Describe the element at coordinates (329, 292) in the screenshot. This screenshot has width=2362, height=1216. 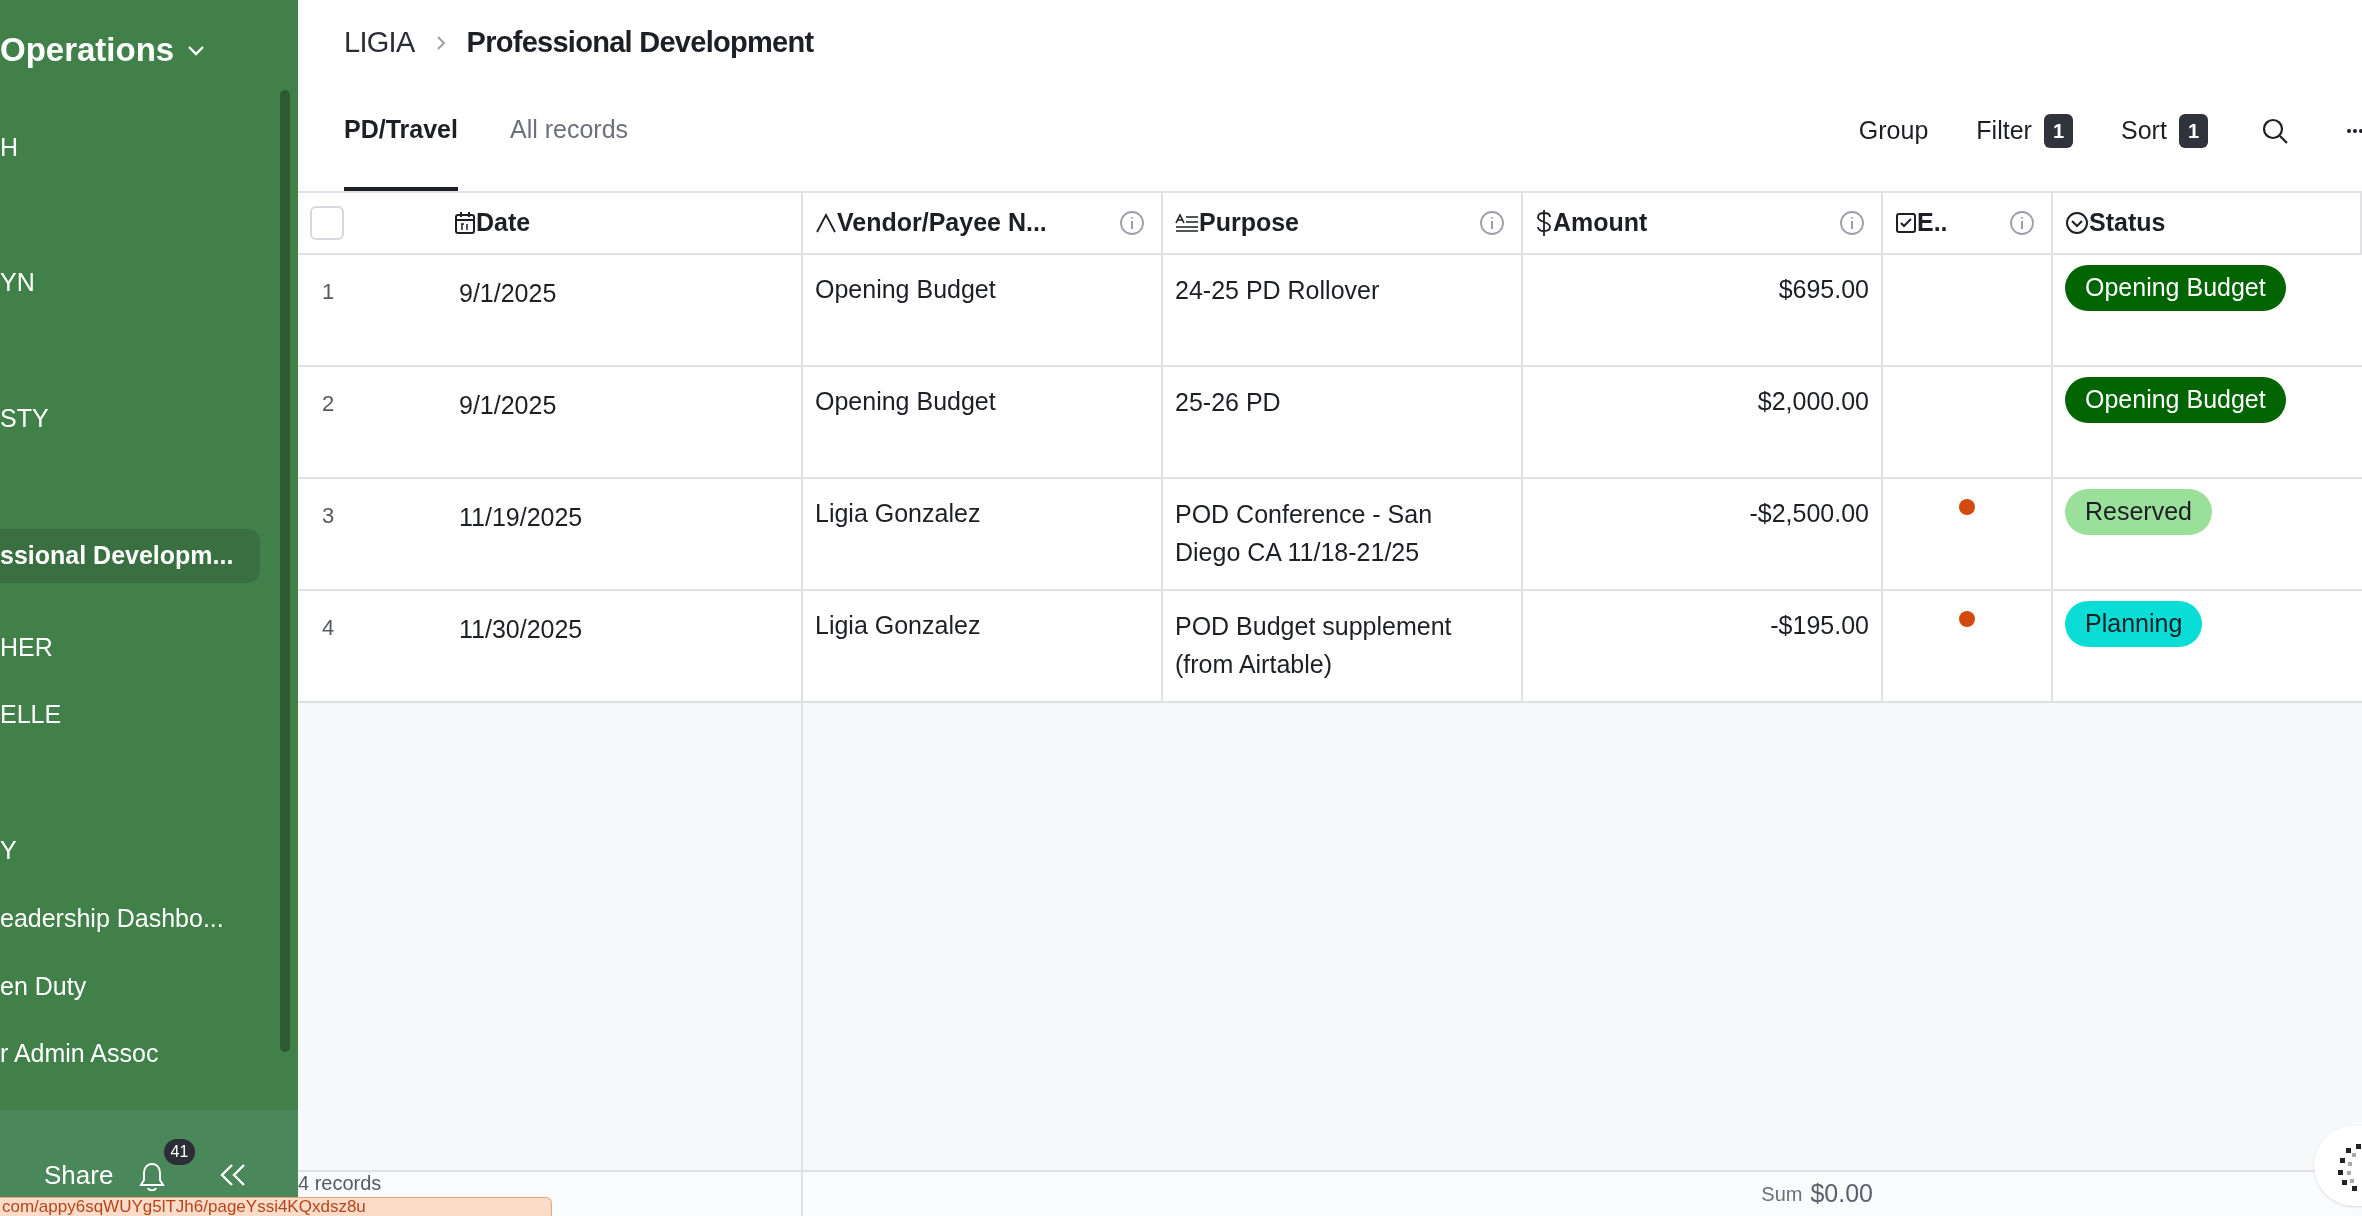
I see `row-number: 1` at that location.